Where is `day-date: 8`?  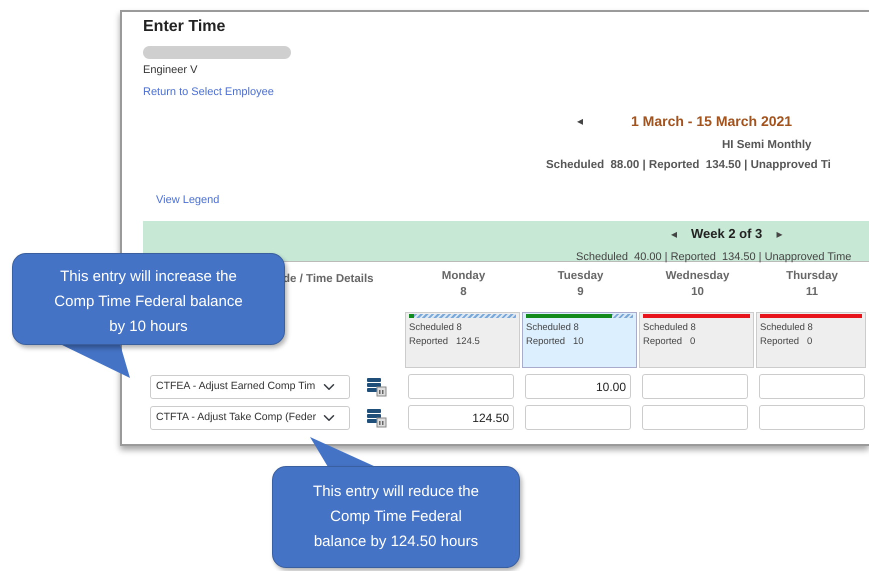 day-date: 8 is located at coordinates (463, 292).